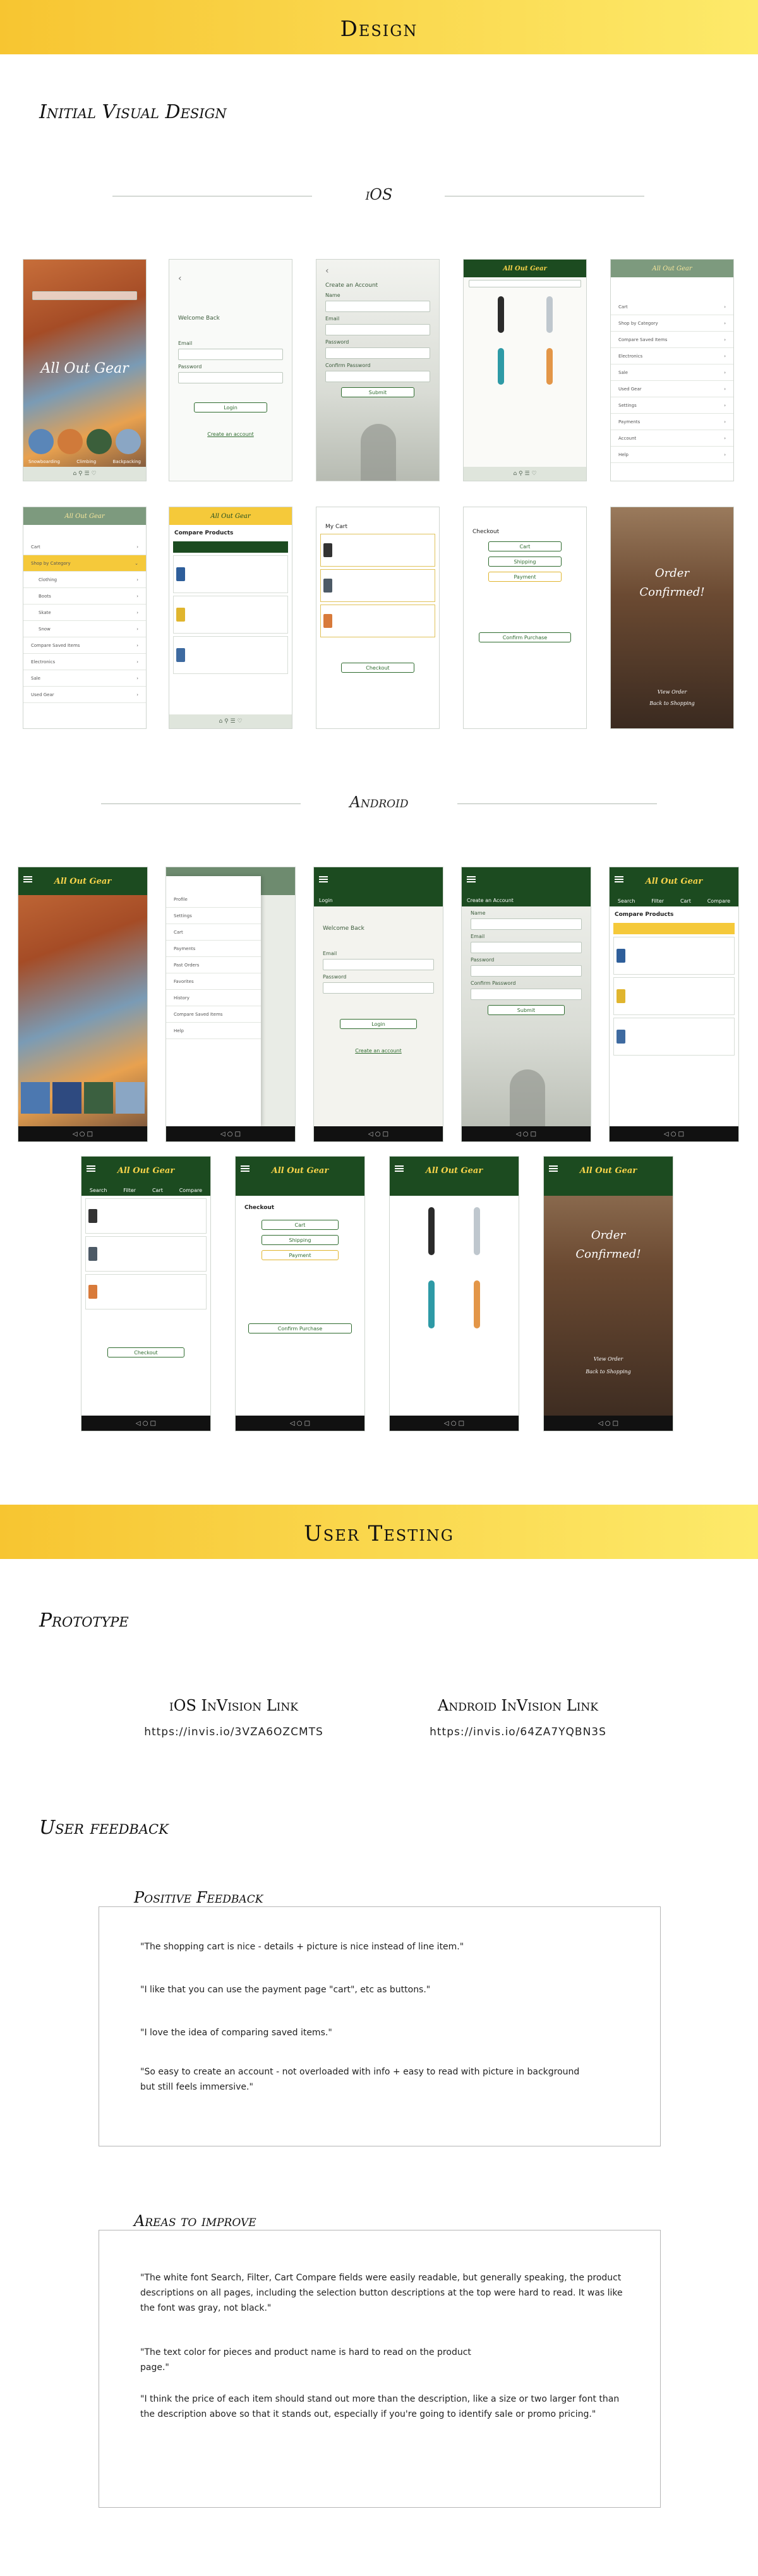 The width and height of the screenshot is (758, 2576). What do you see at coordinates (213, 932) in the screenshot?
I see `drawer-item: Cart` at bounding box center [213, 932].